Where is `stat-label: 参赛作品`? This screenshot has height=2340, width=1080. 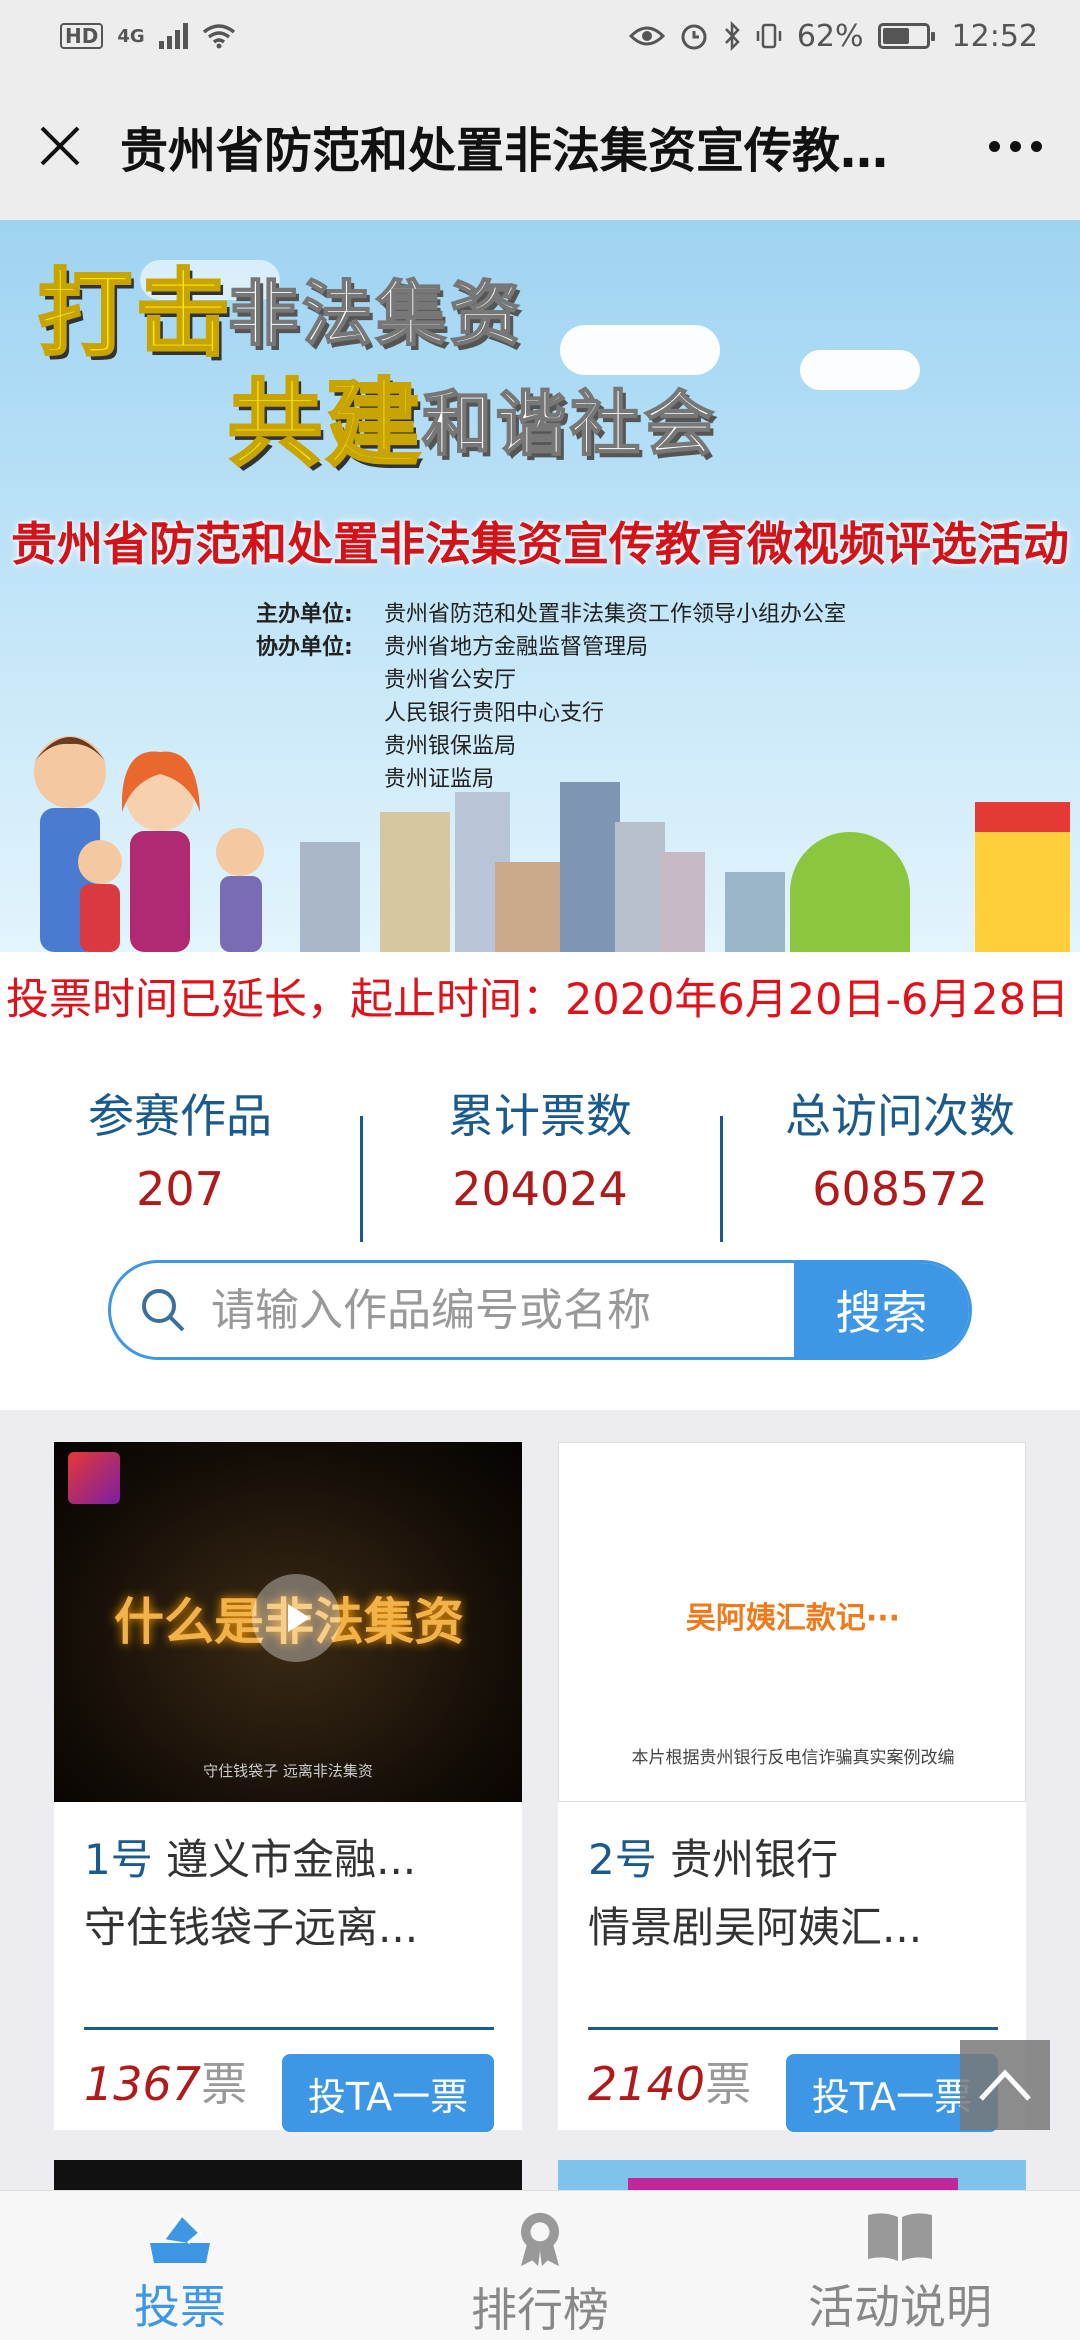 stat-label: 参赛作品 is located at coordinates (180, 1116).